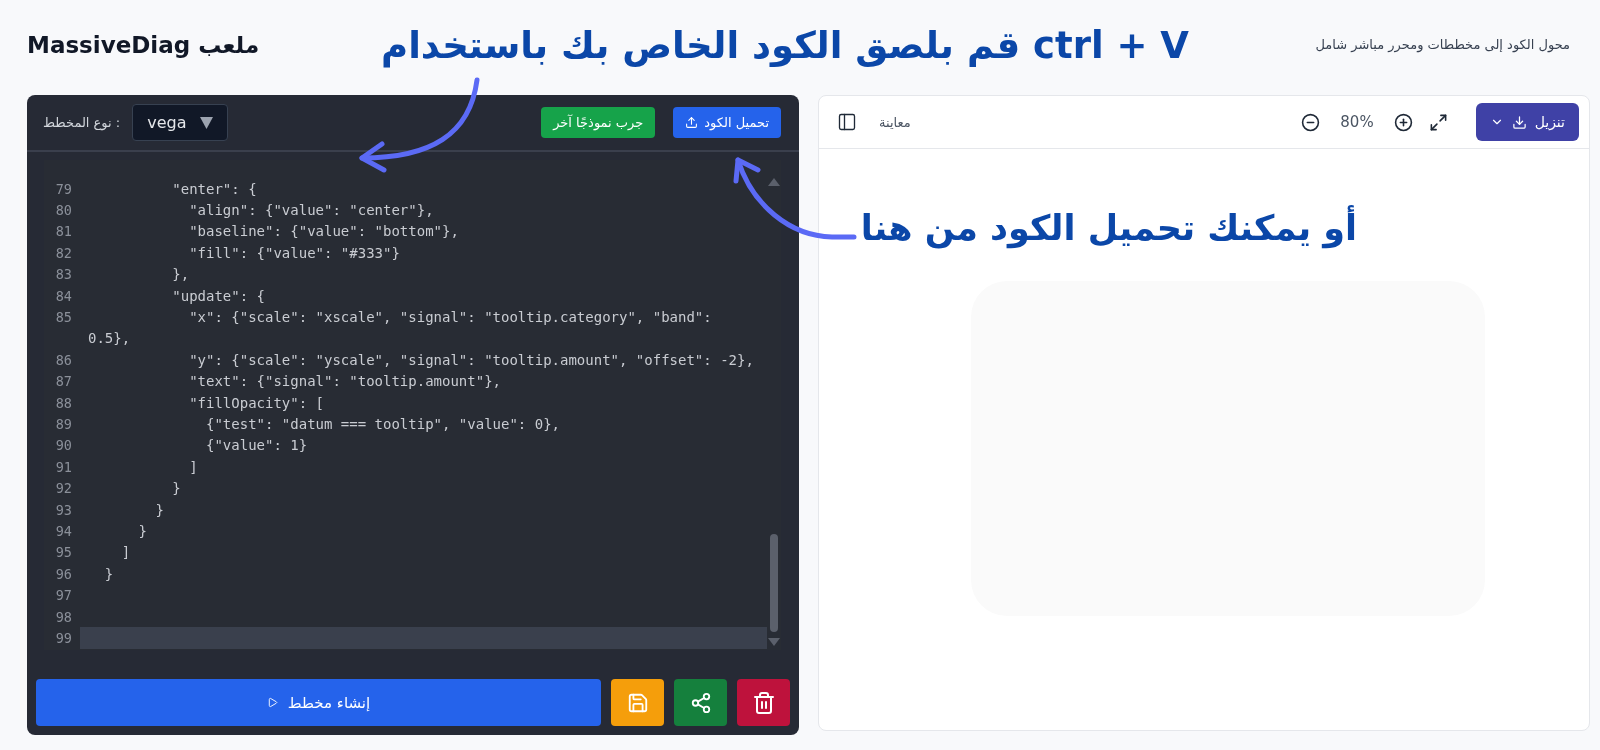 The image size is (1600, 750). I want to click on line-number: 97, so click(63, 595).